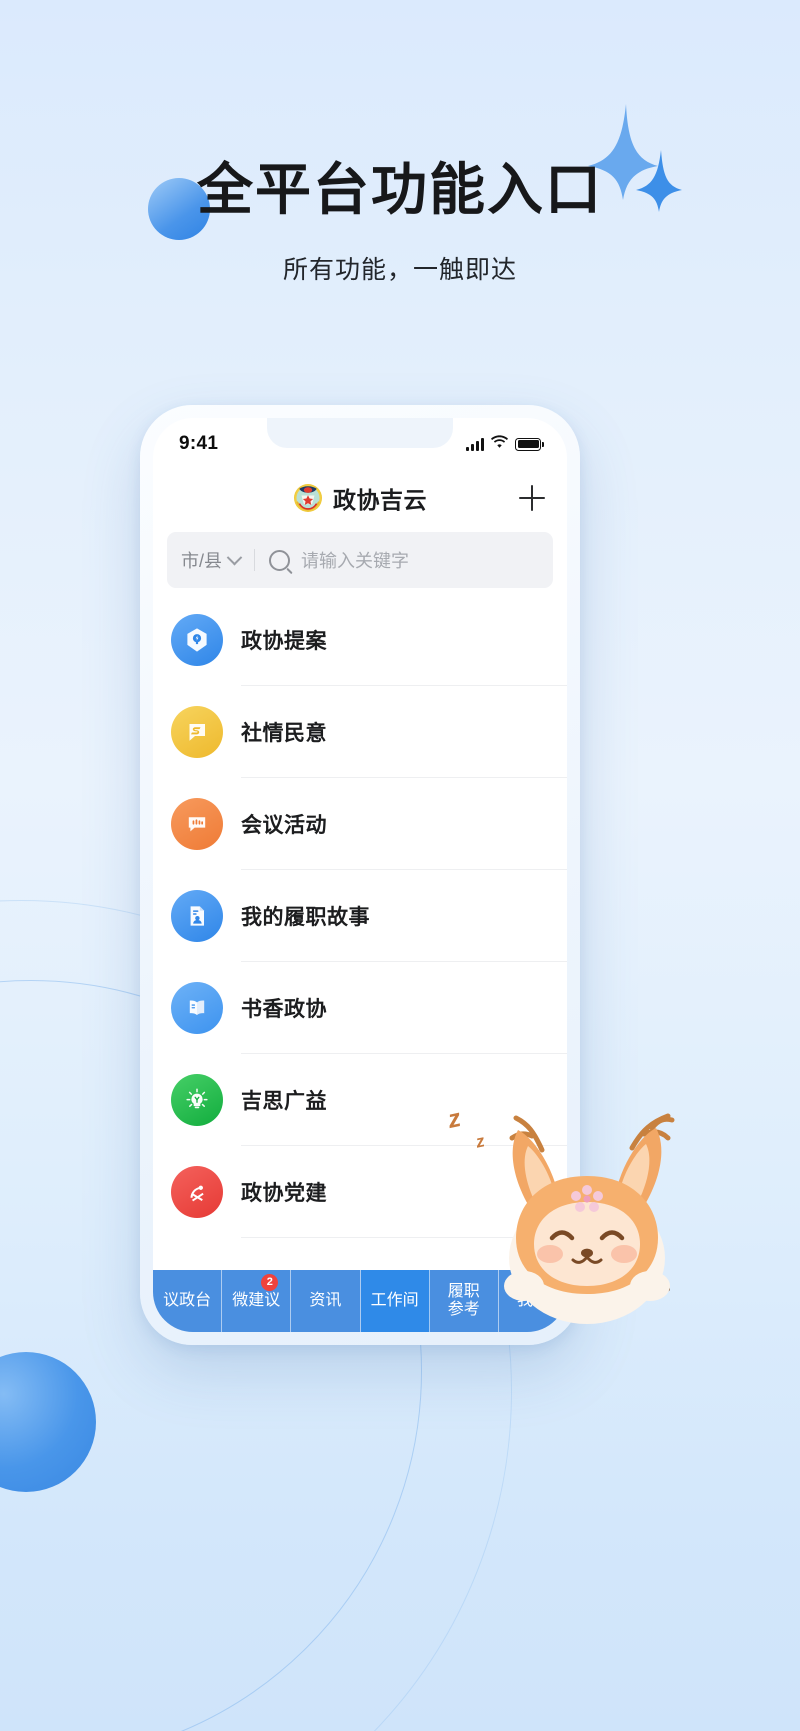 This screenshot has height=1731, width=800. What do you see at coordinates (380, 500) in the screenshot?
I see `app-title: 政协吉云` at bounding box center [380, 500].